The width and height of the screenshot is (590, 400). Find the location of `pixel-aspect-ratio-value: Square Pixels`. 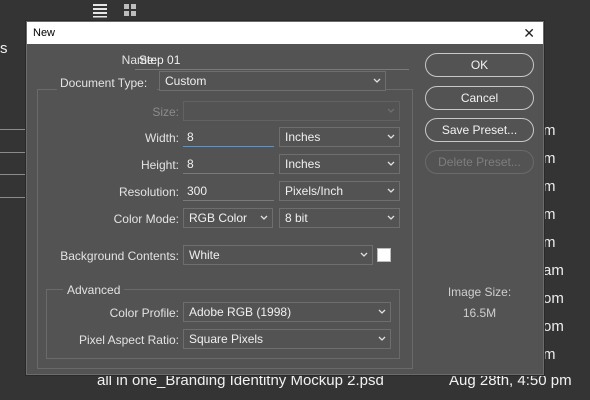

pixel-aspect-ratio-value: Square Pixels is located at coordinates (226, 339).